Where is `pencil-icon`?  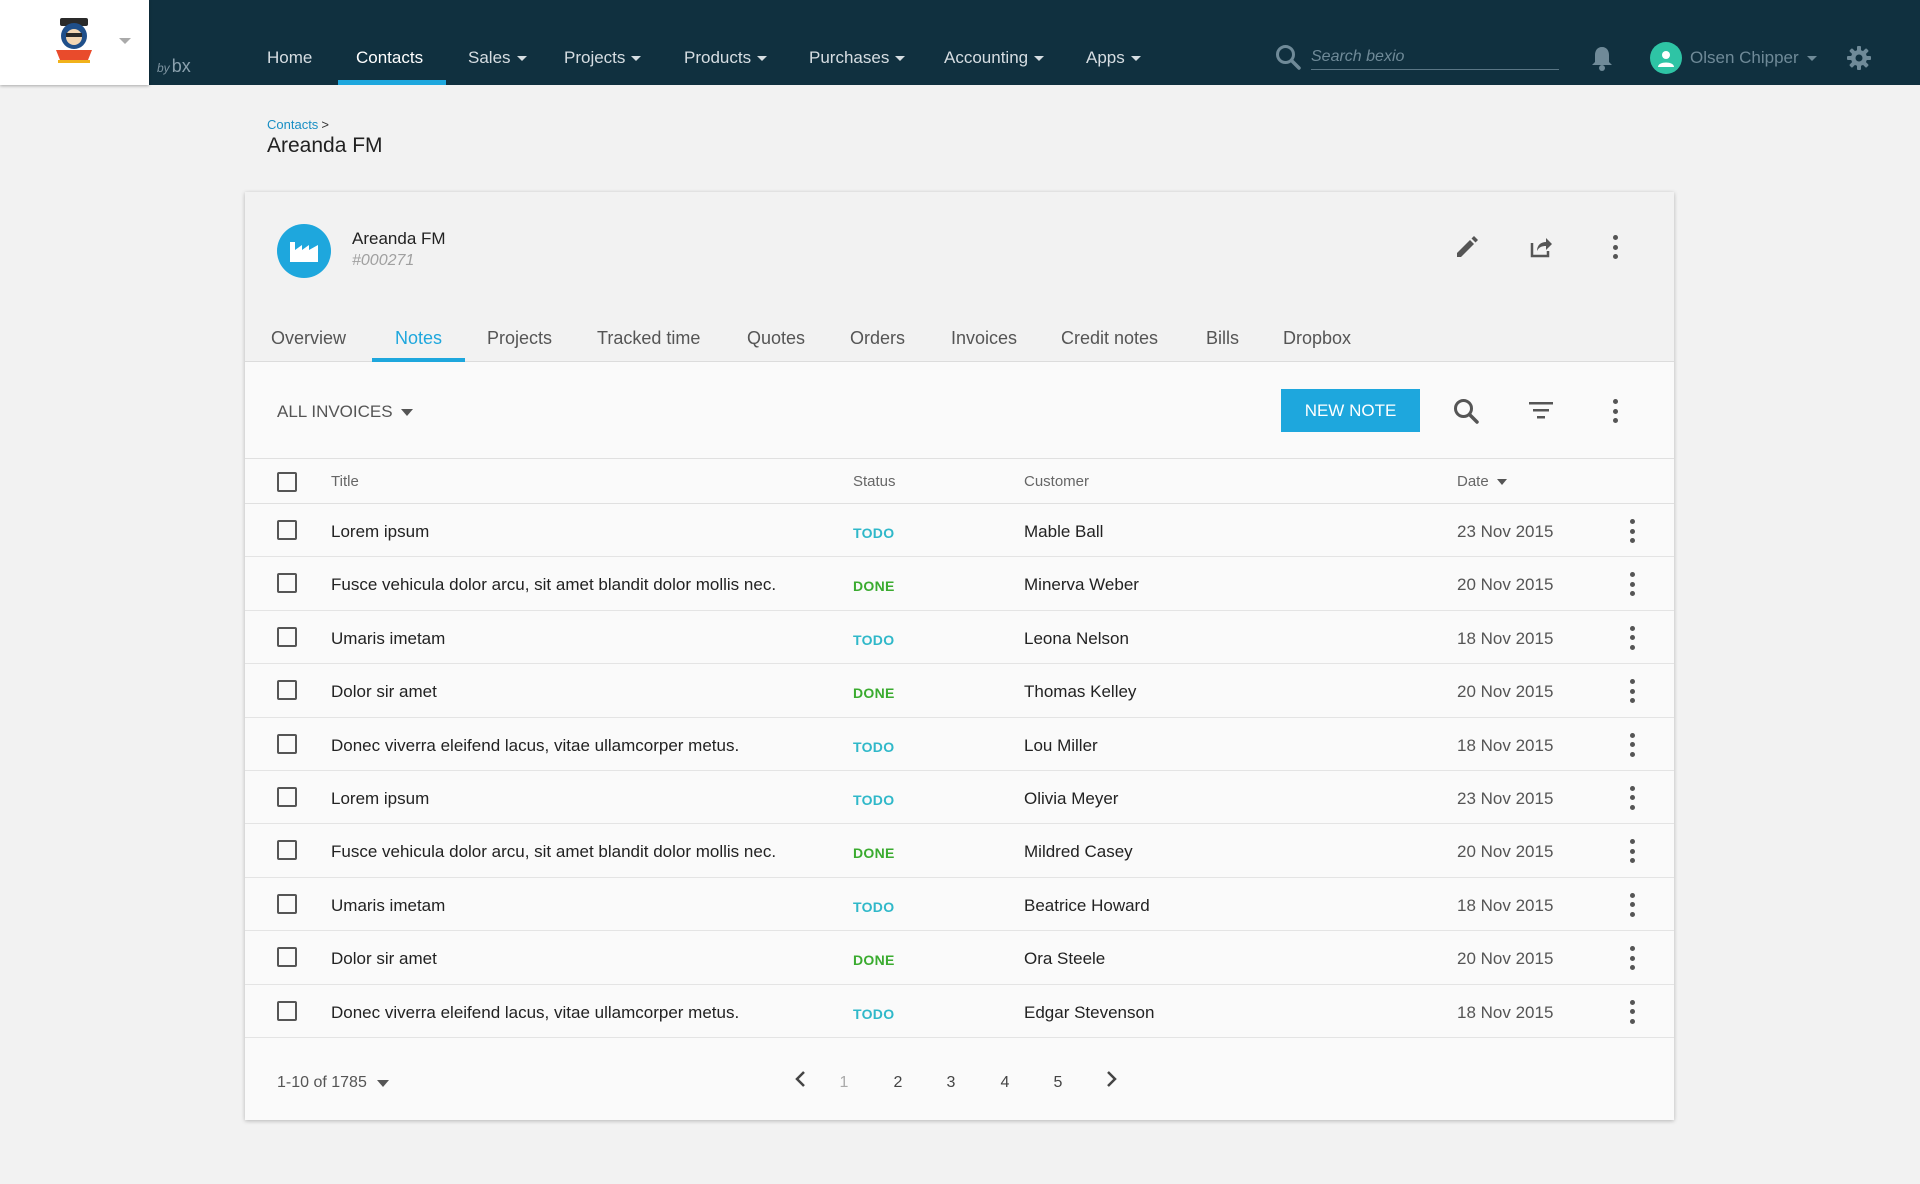
pencil-icon is located at coordinates (1467, 247).